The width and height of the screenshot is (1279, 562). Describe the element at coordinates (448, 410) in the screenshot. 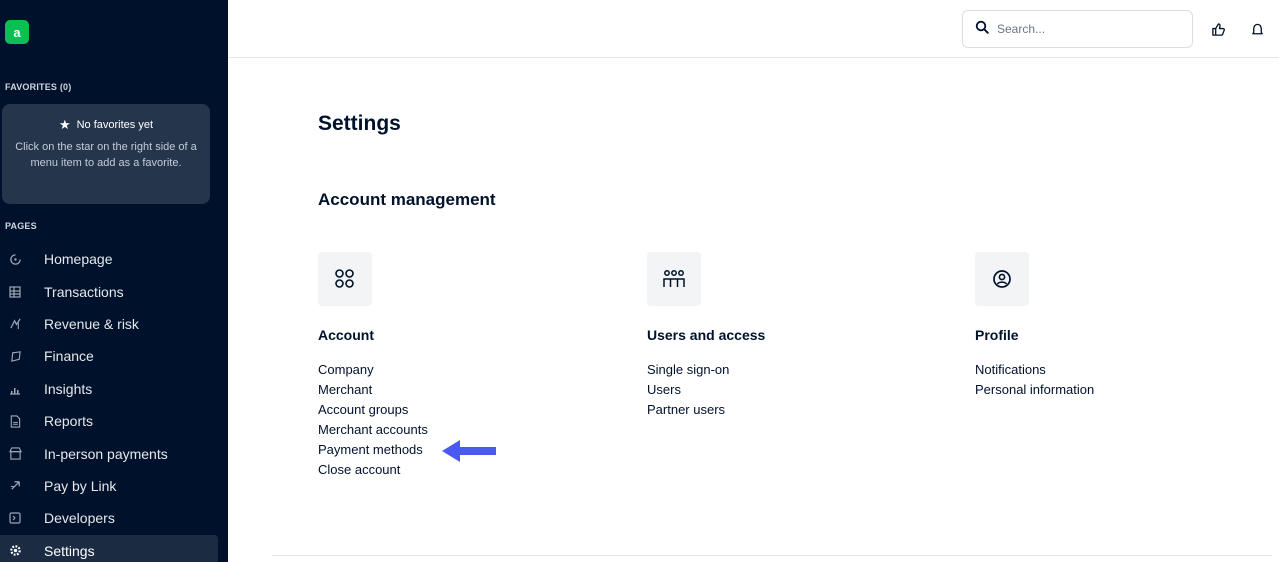

I see `account-groups-link: Account groups` at that location.